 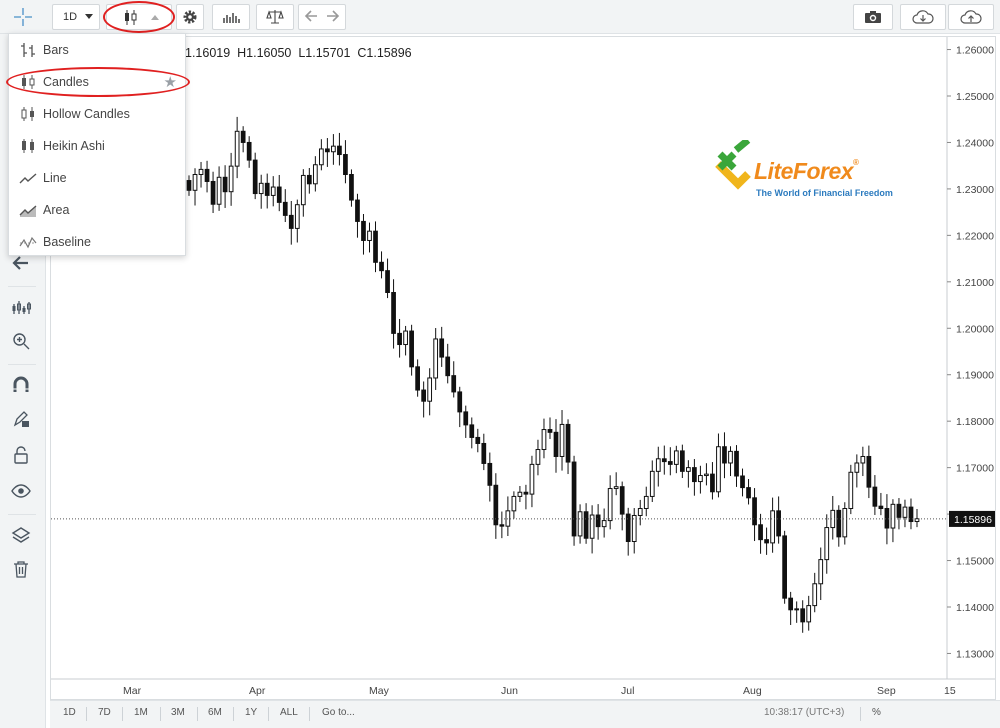 I want to click on range-1m: 1M, so click(x=141, y=712).